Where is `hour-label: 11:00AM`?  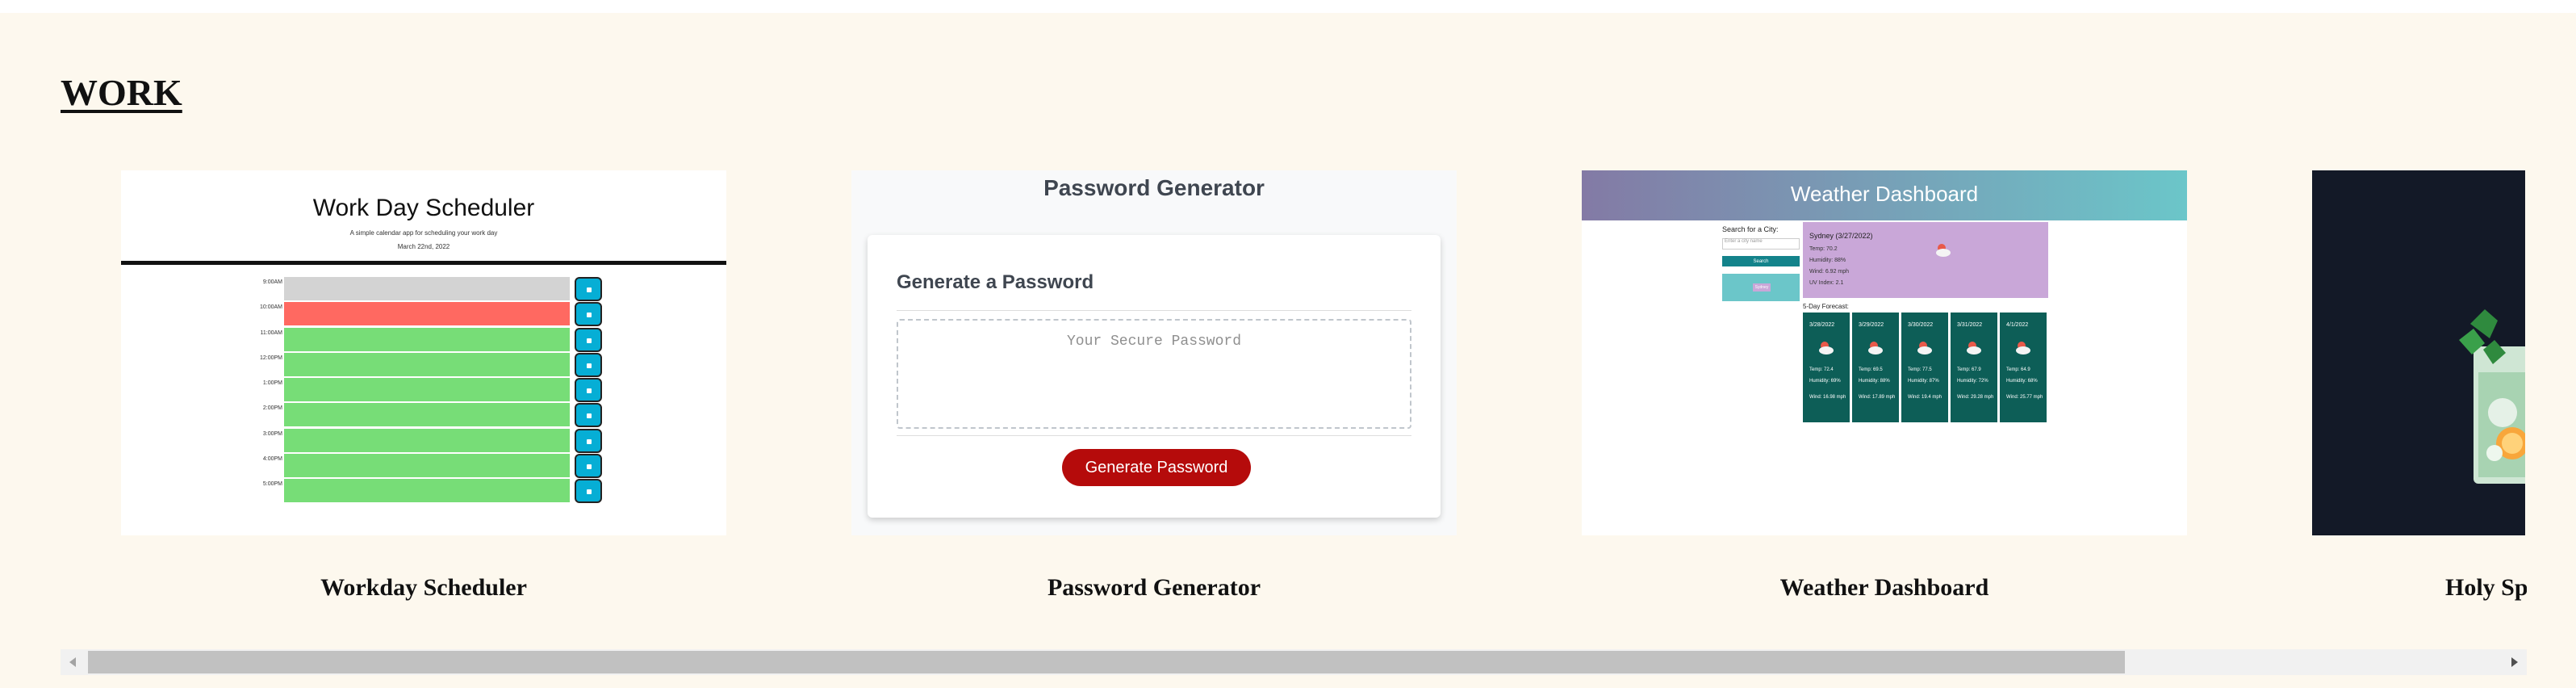 hour-label: 11:00AM is located at coordinates (271, 332).